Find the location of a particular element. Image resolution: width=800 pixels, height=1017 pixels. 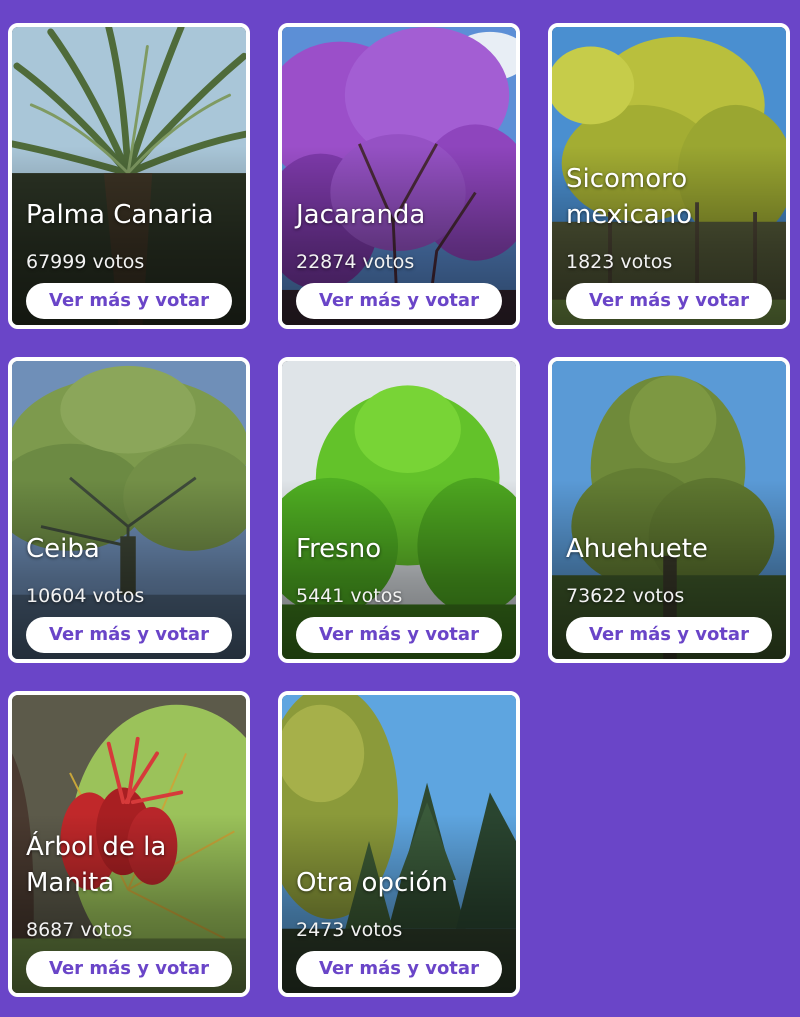

tree-card-fresno: Fresno 5441 votos Ver más y votar is located at coordinates (399, 510).